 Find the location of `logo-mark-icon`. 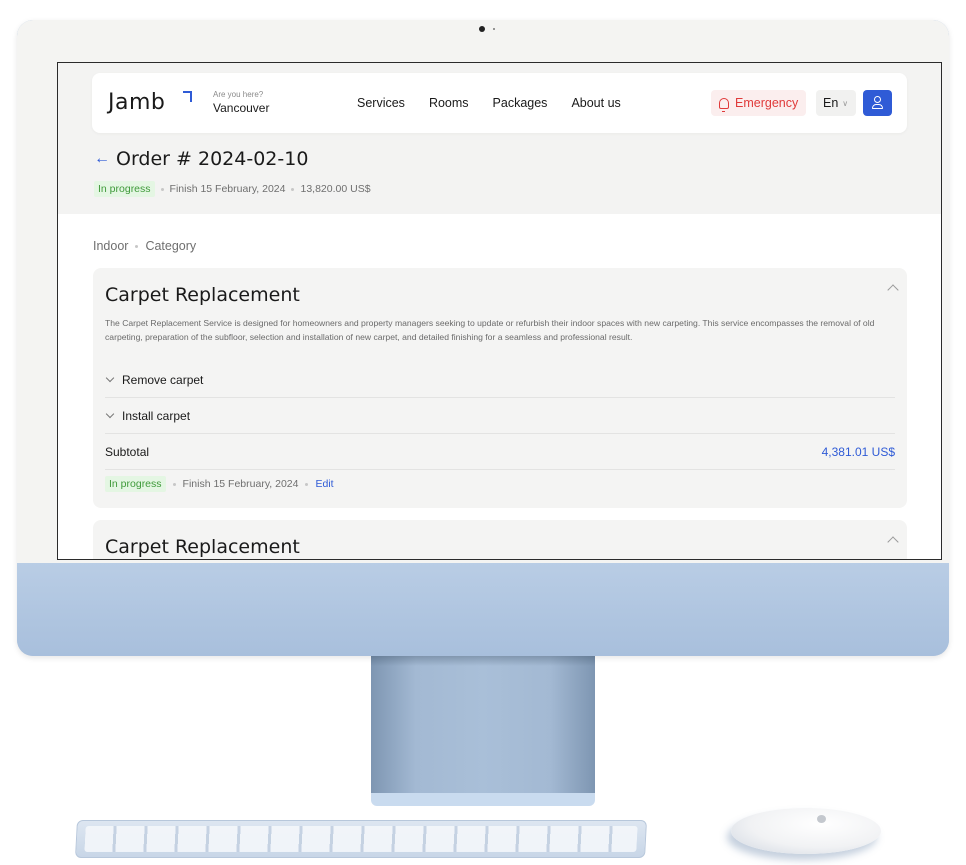

logo-mark-icon is located at coordinates (187, 96).